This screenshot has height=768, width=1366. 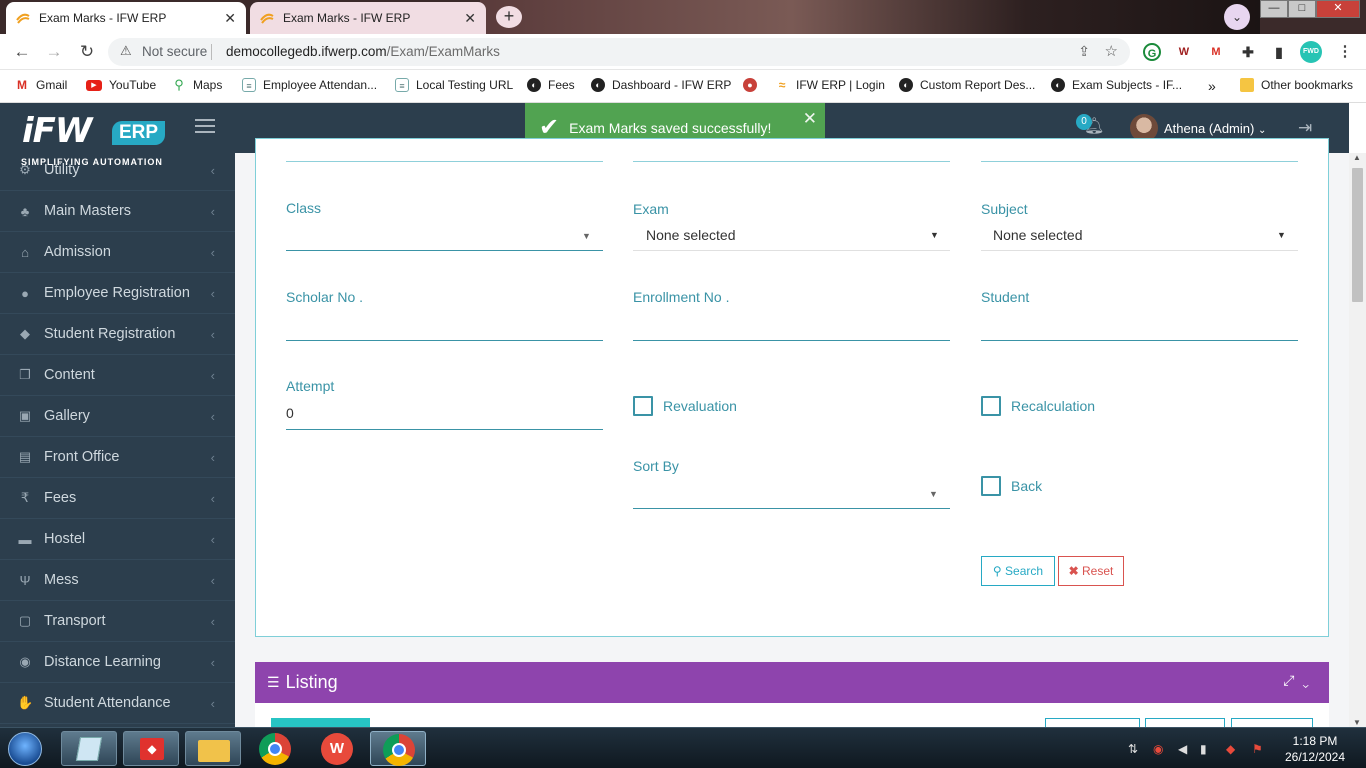 What do you see at coordinates (1281, 235) in the screenshot?
I see `dropdown-caret-icon: ▼` at bounding box center [1281, 235].